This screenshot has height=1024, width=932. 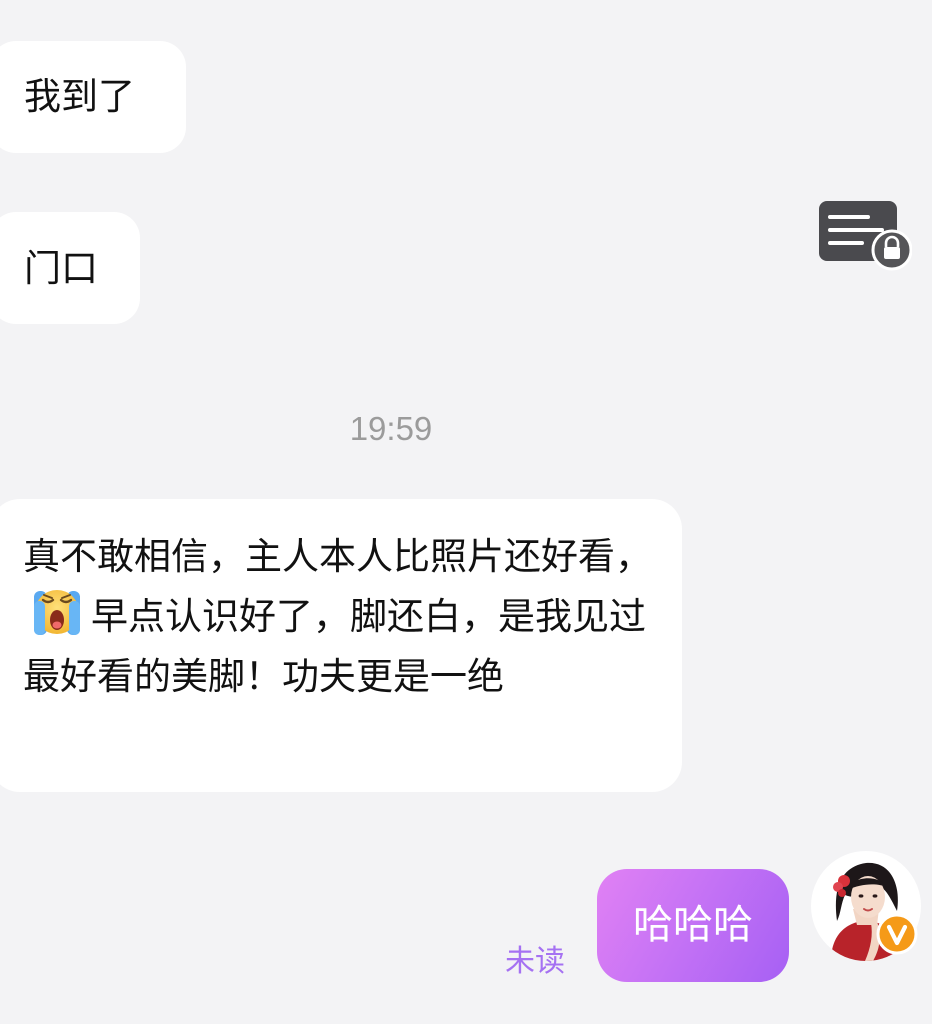 What do you see at coordinates (391, 428) in the screenshot?
I see `message-timestamp: 19:59` at bounding box center [391, 428].